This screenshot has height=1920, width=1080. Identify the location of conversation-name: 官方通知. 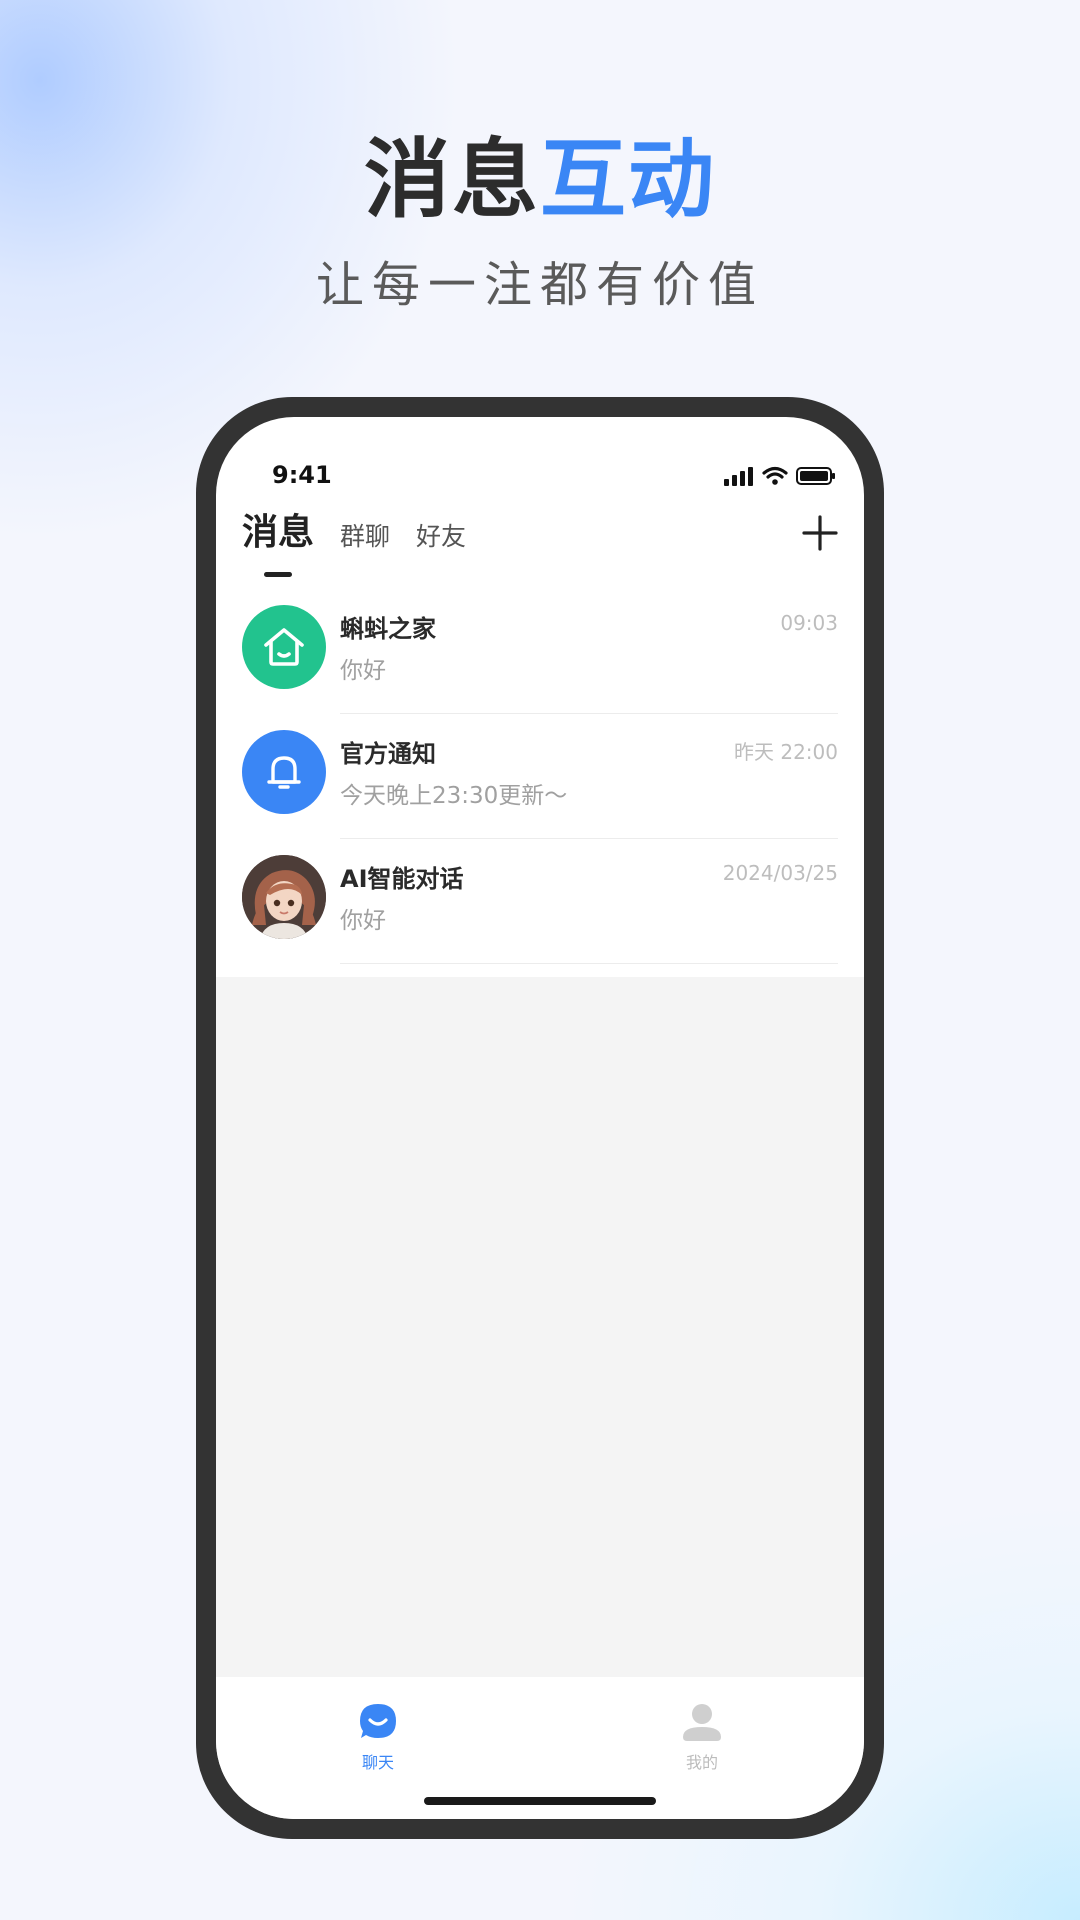
(388, 754).